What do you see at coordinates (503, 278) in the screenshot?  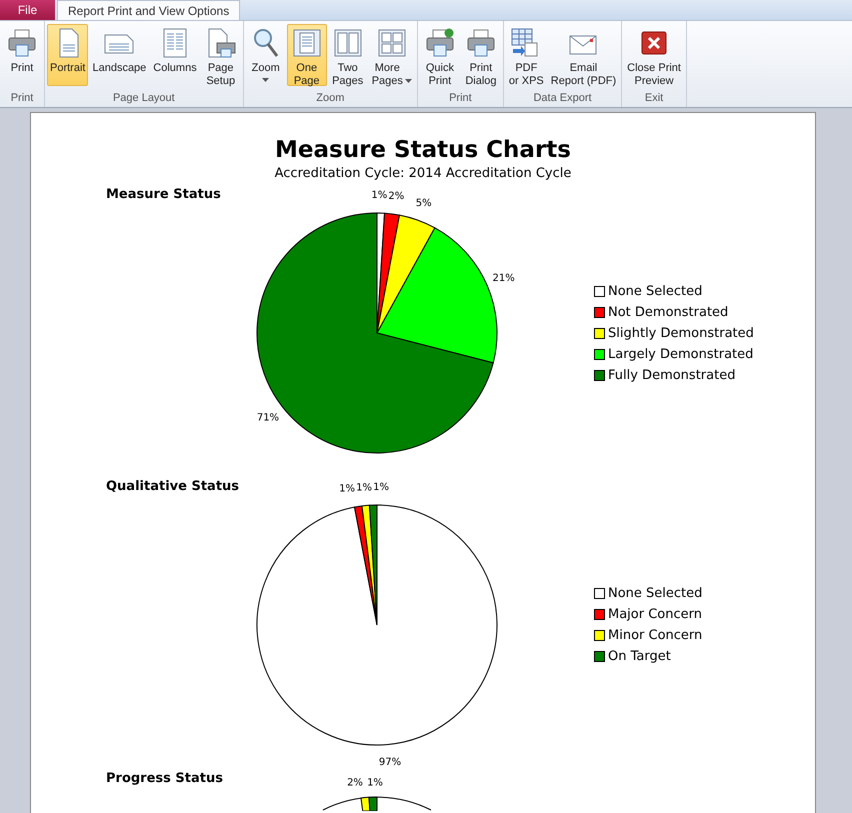 I see `data-label: 21%` at bounding box center [503, 278].